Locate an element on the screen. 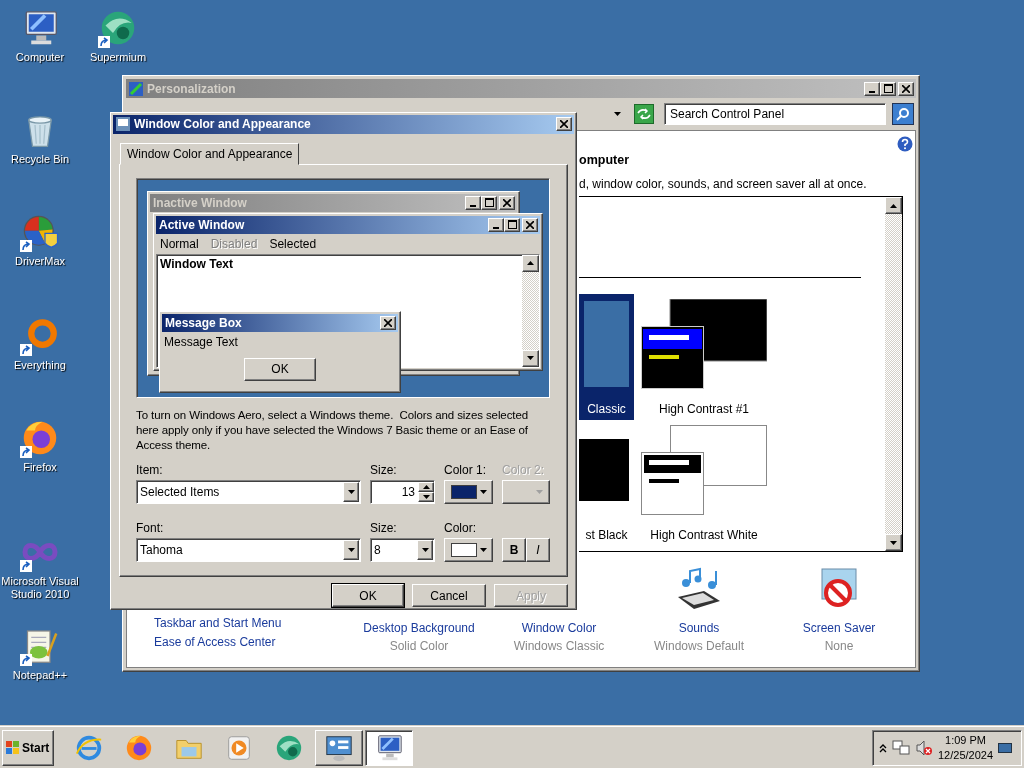 This screenshot has width=1024, height=768. font-dropdown: Tahoma is located at coordinates (248, 549).